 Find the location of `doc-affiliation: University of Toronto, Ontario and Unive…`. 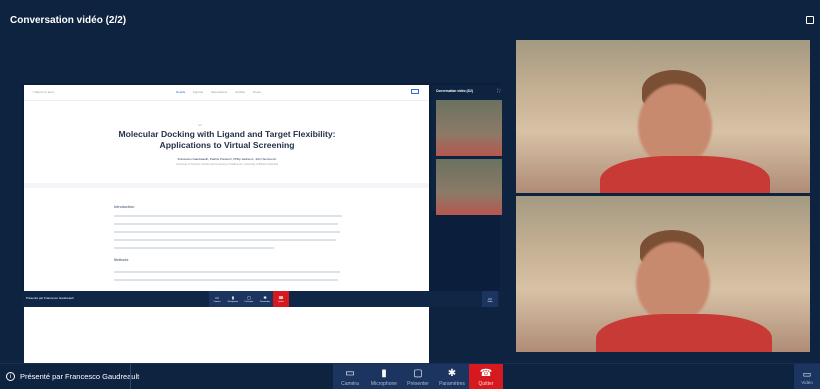

doc-affiliation: University of Toronto, Ontario and Unive… is located at coordinates (227, 164).